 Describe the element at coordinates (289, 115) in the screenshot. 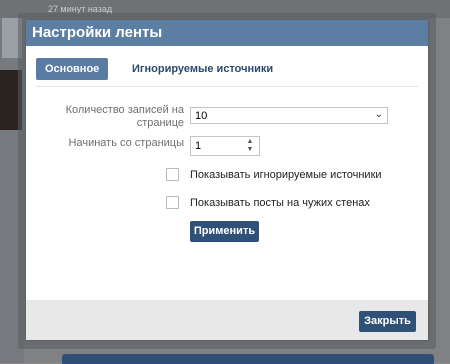

I see `posts-per-page-select: 10 ⌄` at that location.